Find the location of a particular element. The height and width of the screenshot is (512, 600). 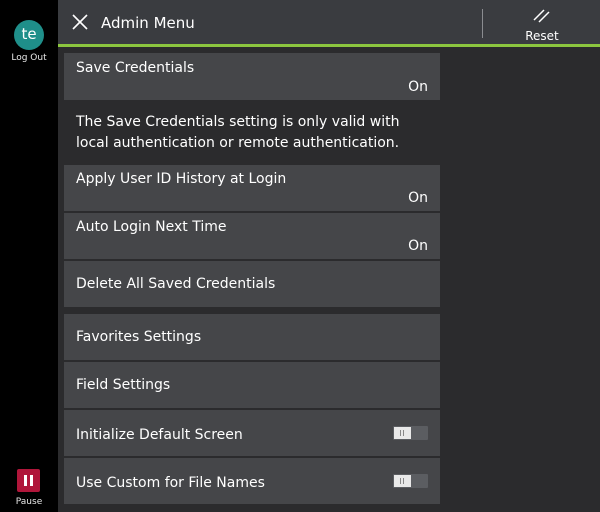

pause-icon is located at coordinates (25, 480).